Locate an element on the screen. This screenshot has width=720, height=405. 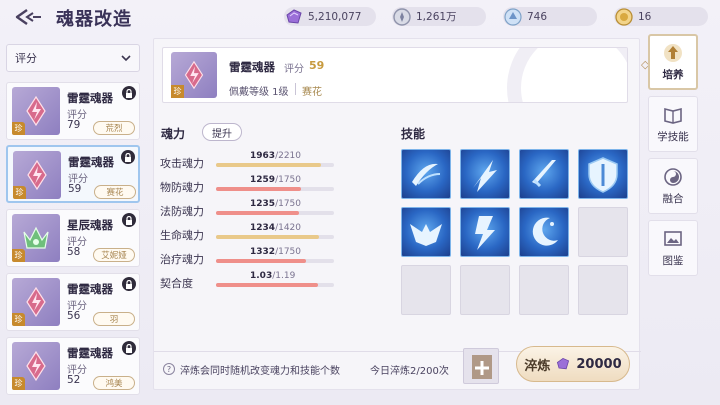
stat-value: 1963/2210 is located at coordinates (275, 156).